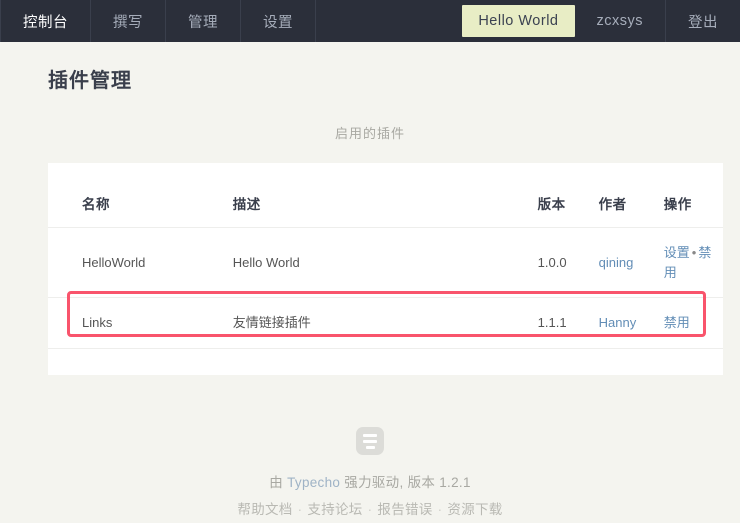 The width and height of the screenshot is (740, 523). What do you see at coordinates (690, 195) in the screenshot?
I see `column-header-action: 操作` at bounding box center [690, 195].